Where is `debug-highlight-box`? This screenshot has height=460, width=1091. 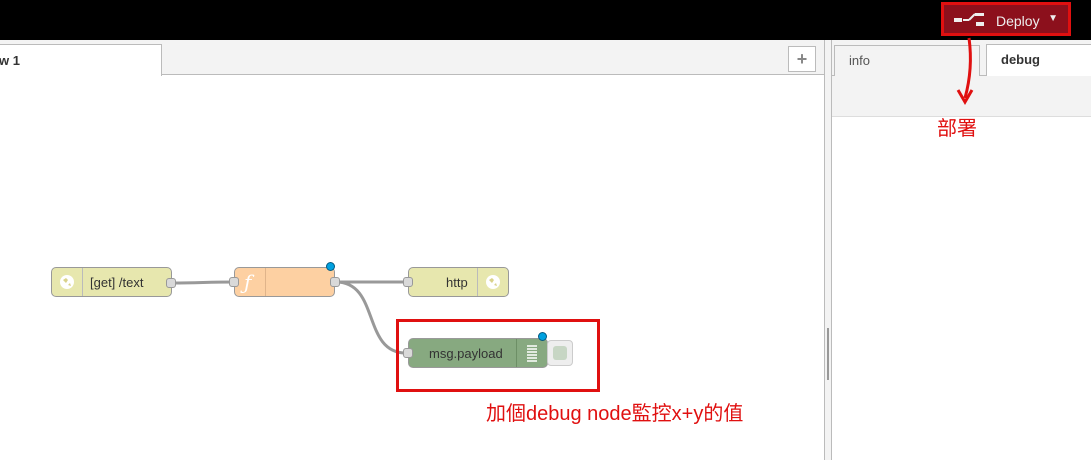 debug-highlight-box is located at coordinates (498, 355).